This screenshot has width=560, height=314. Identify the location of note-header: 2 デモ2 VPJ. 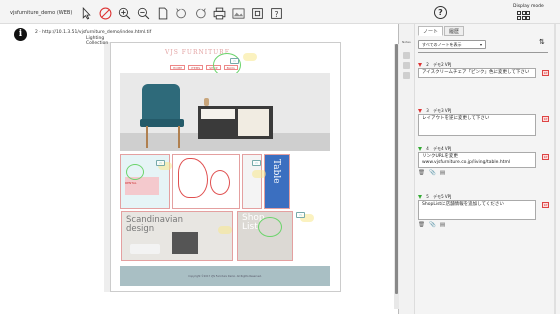
(484, 64).